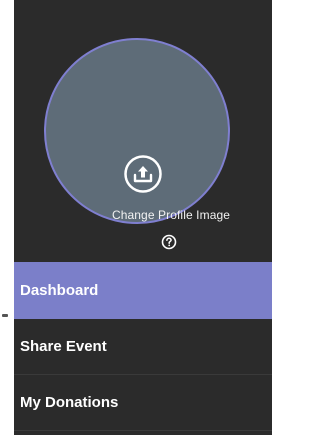  I want to click on nav-item-share-event: Share Event, so click(143, 347).